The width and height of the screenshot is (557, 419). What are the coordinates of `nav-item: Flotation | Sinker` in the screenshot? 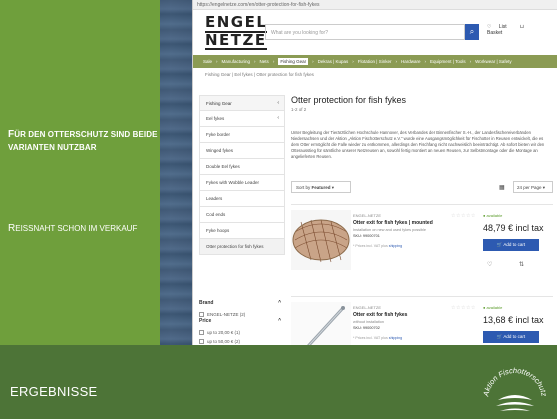 It's located at (375, 61).